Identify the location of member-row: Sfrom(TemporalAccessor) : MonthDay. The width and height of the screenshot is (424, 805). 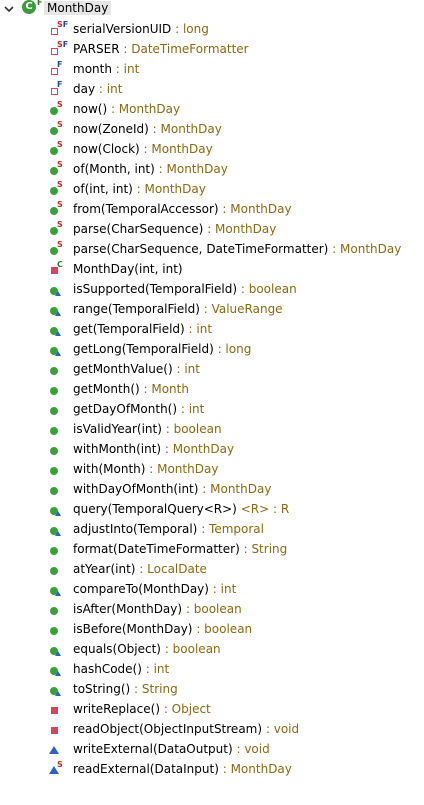
(212, 210).